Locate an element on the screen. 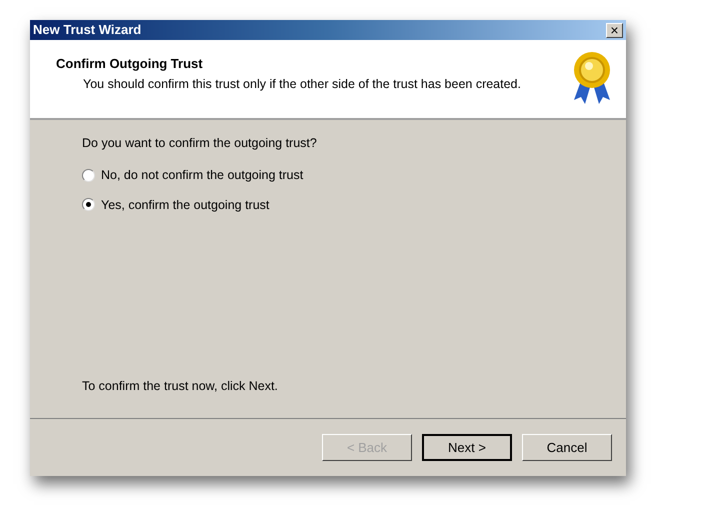  window-title: New Trust Wizard is located at coordinates (87, 30).